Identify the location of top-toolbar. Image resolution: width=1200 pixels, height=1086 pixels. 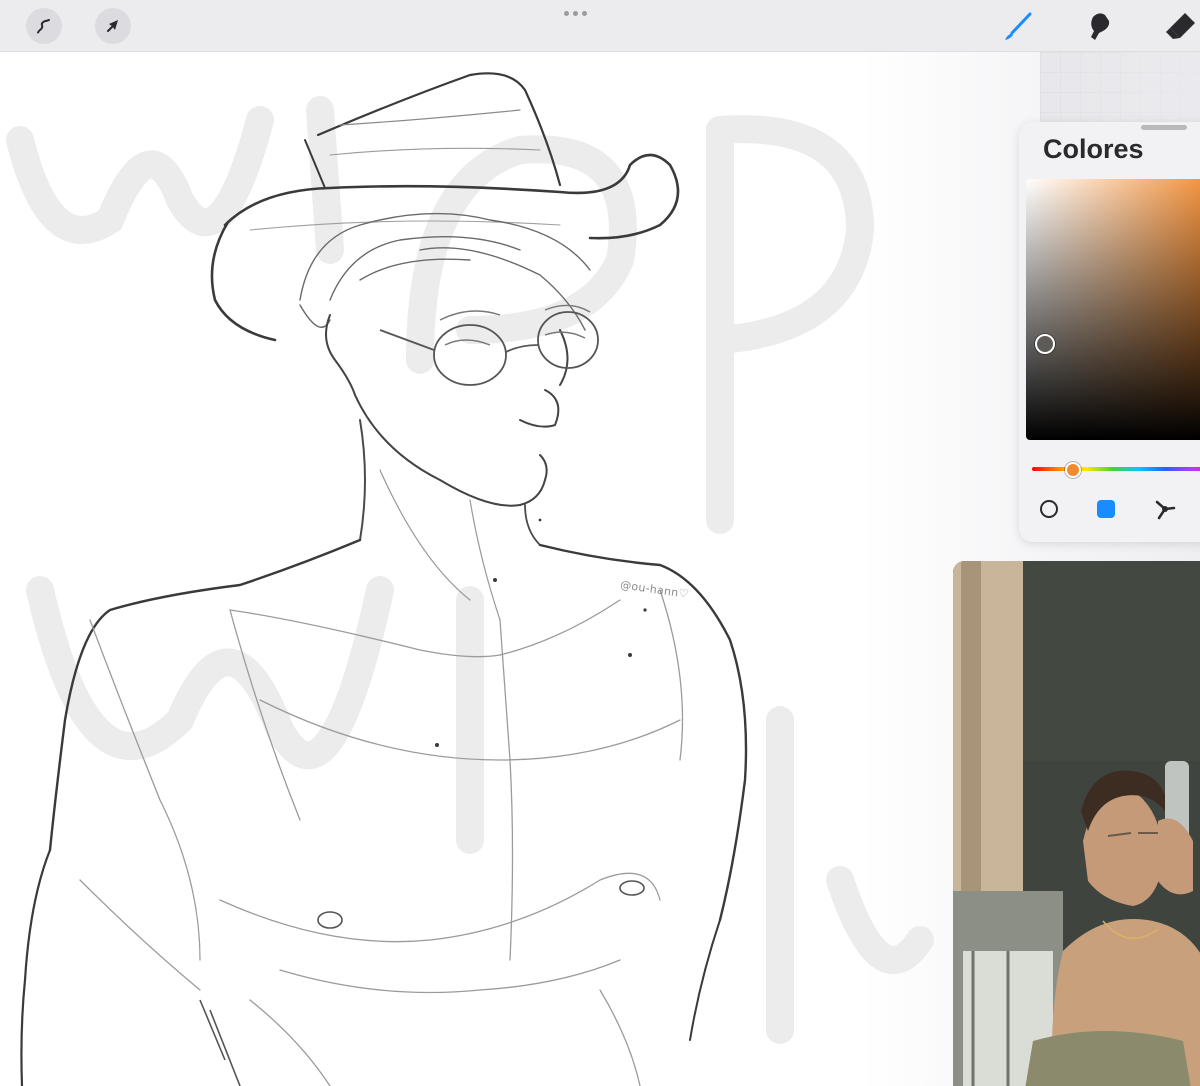
(600, 26).